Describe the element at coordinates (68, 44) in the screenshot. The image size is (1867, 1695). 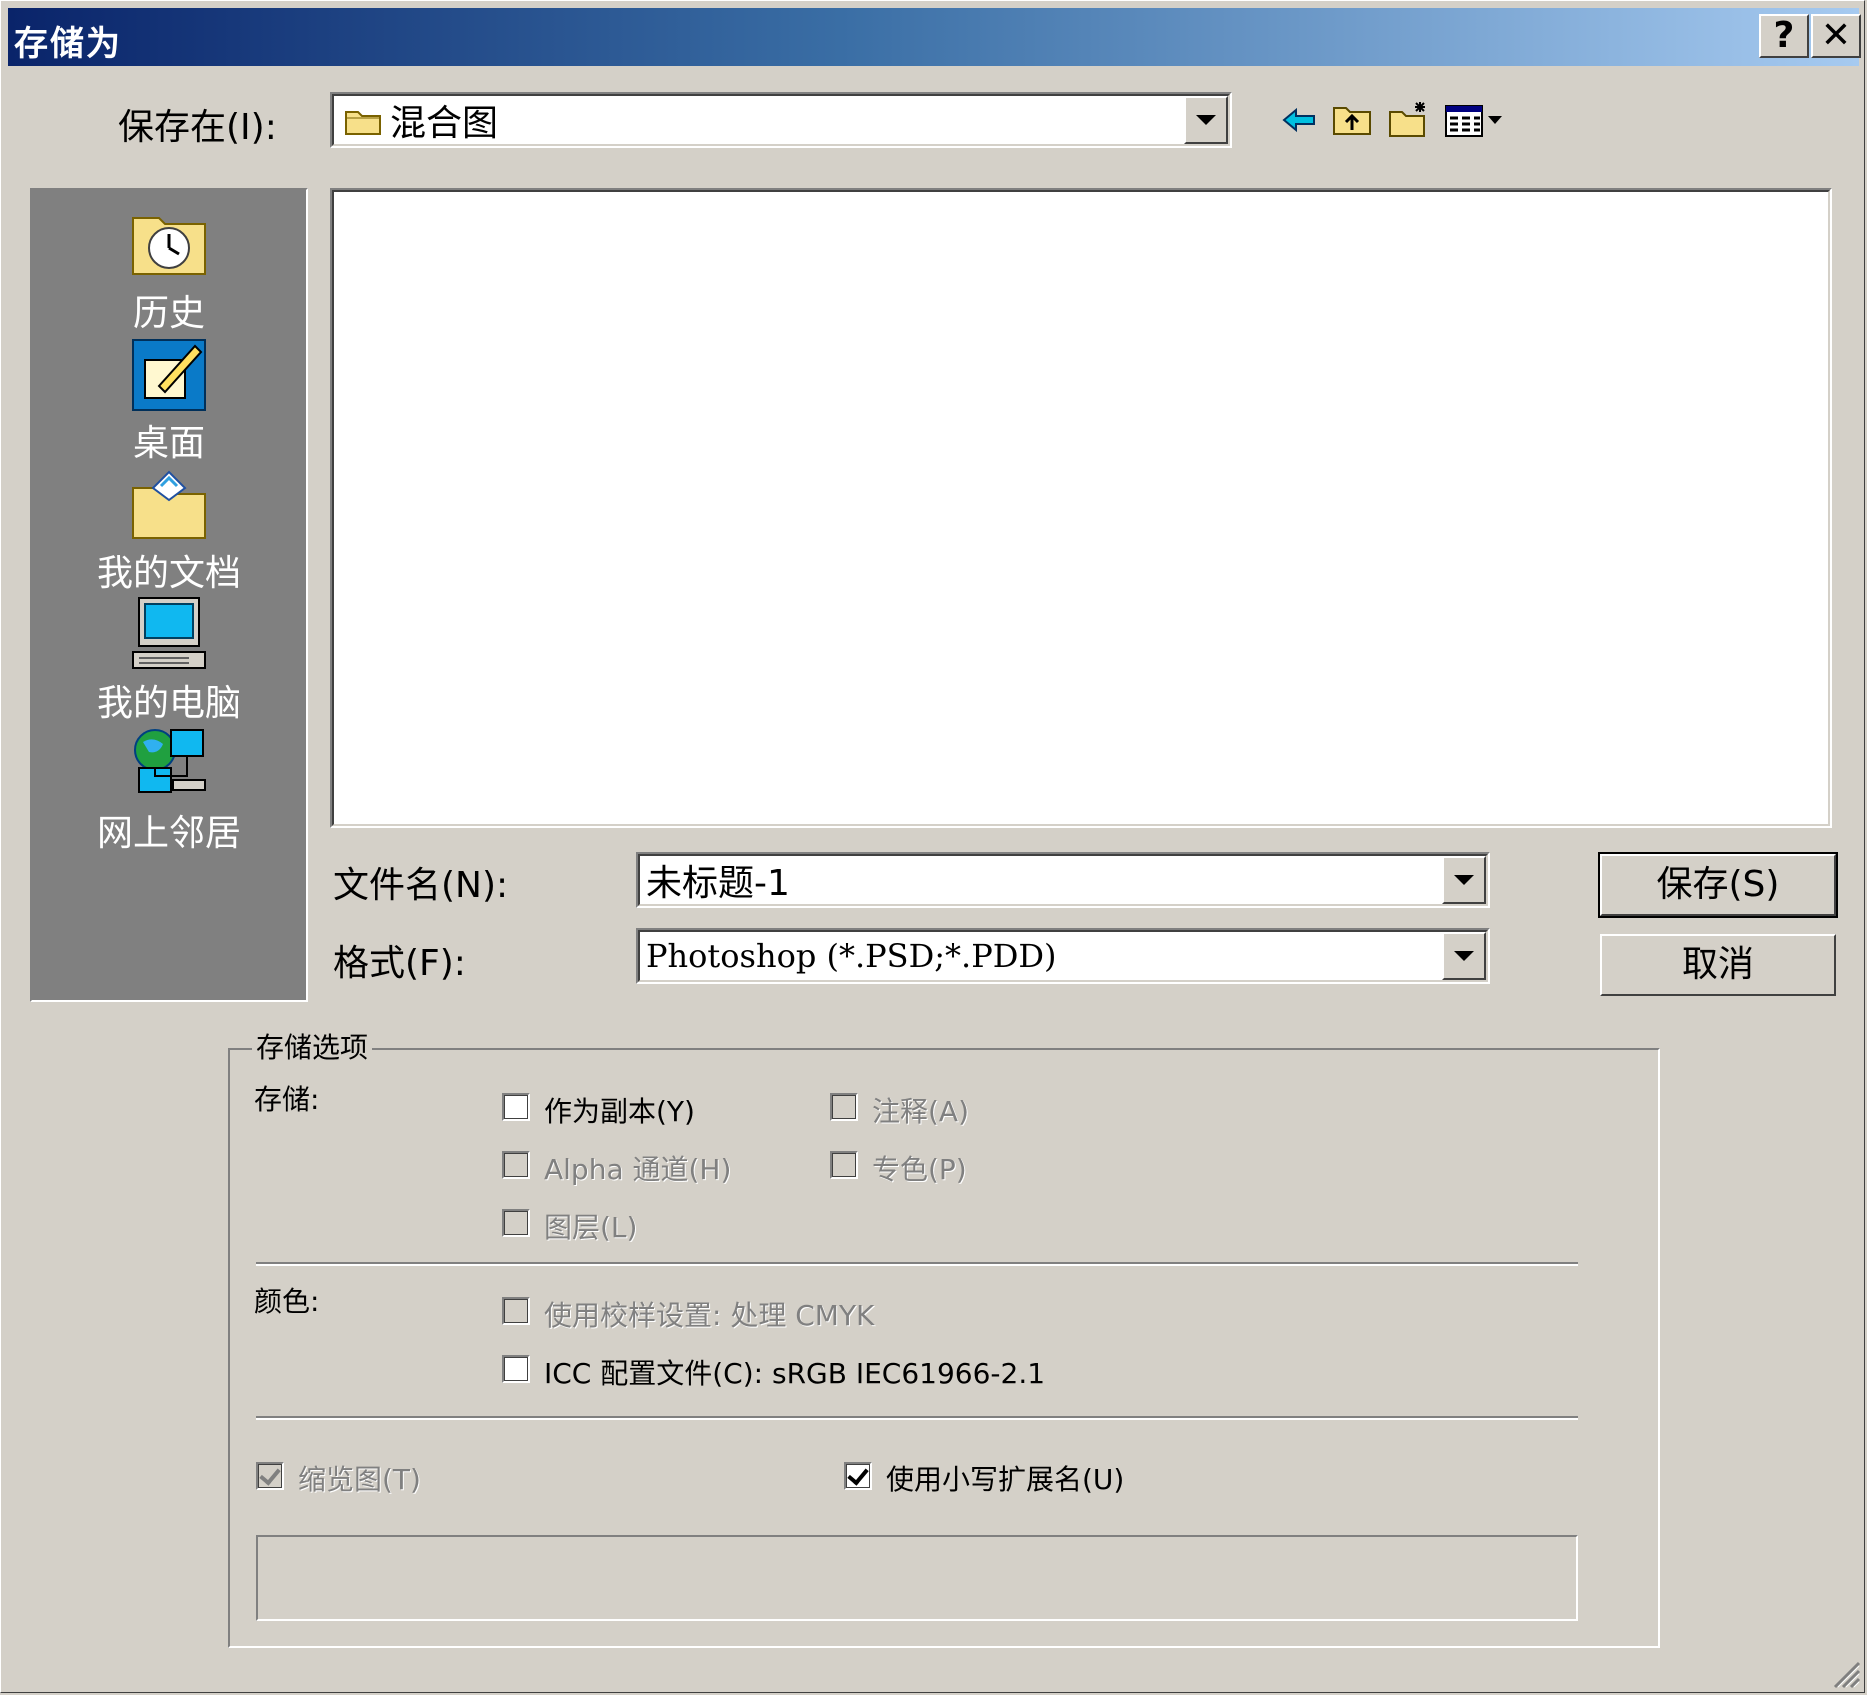
I see `dialog-title: 存储为` at that location.